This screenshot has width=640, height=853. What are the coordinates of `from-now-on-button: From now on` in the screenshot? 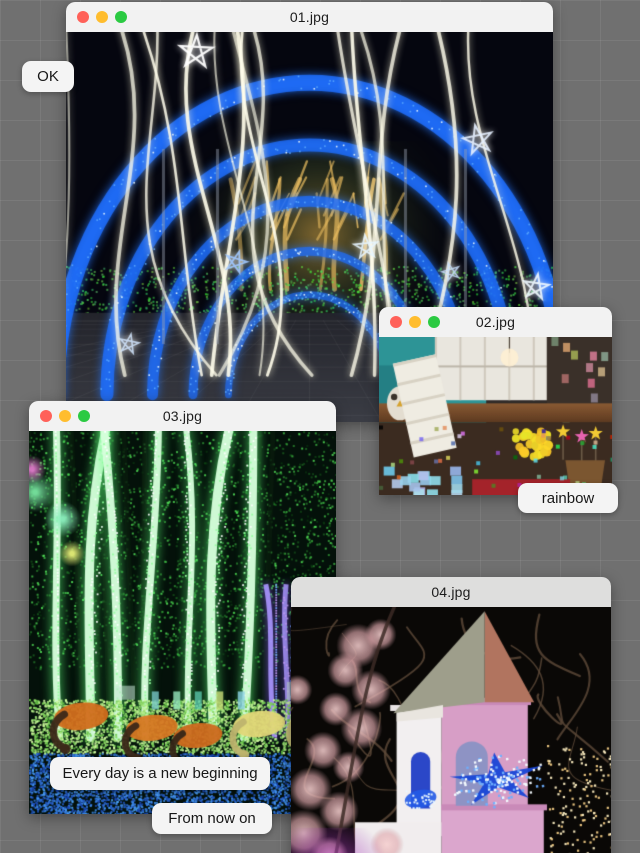 It's located at (212, 818).